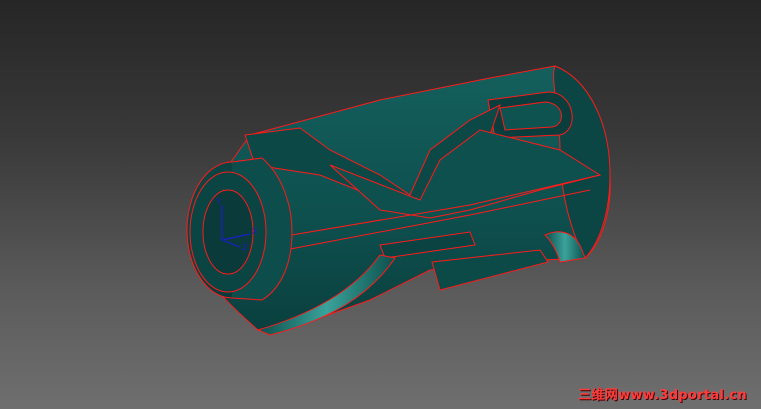  Describe the element at coordinates (218, 201) in the screenshot. I see `triad-y-label: Y` at that location.